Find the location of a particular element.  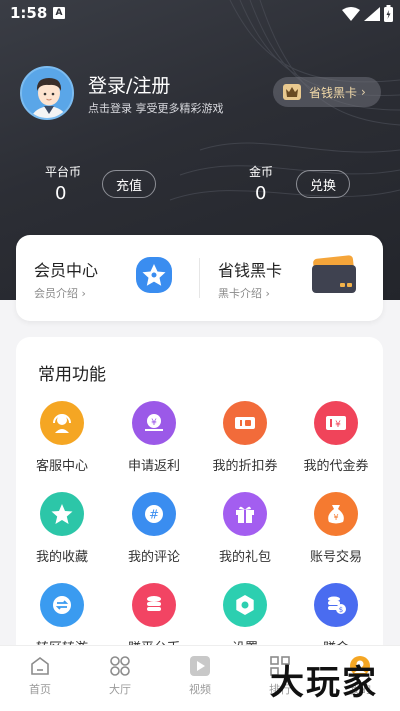

home-icon is located at coordinates (40, 666).